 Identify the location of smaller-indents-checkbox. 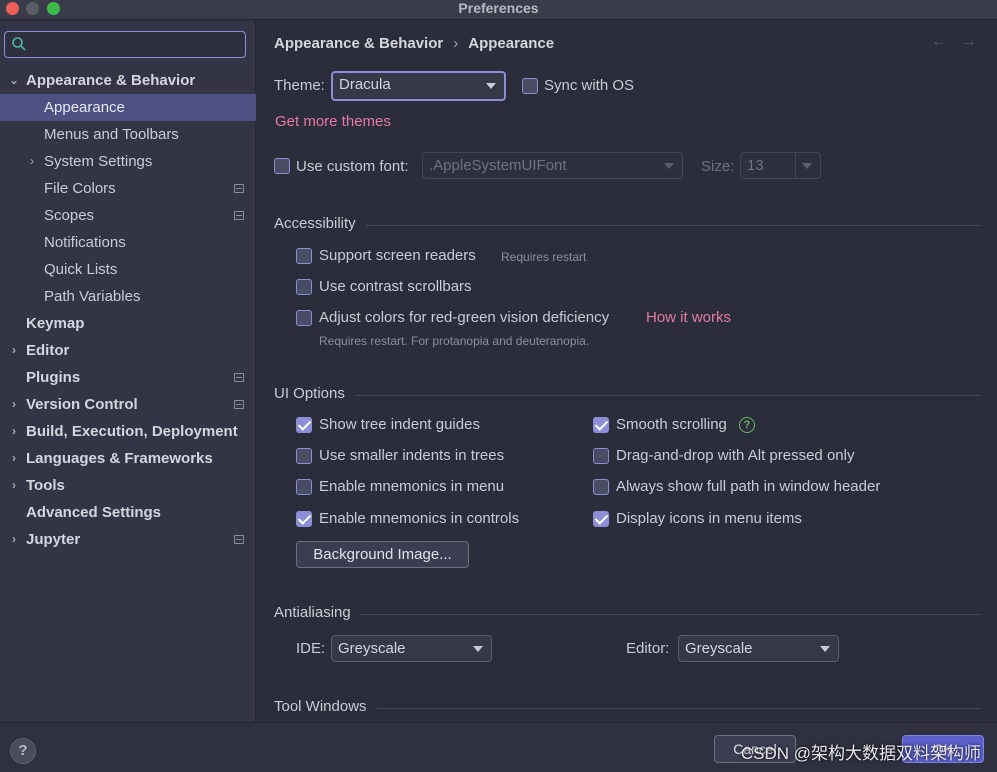
(304, 456).